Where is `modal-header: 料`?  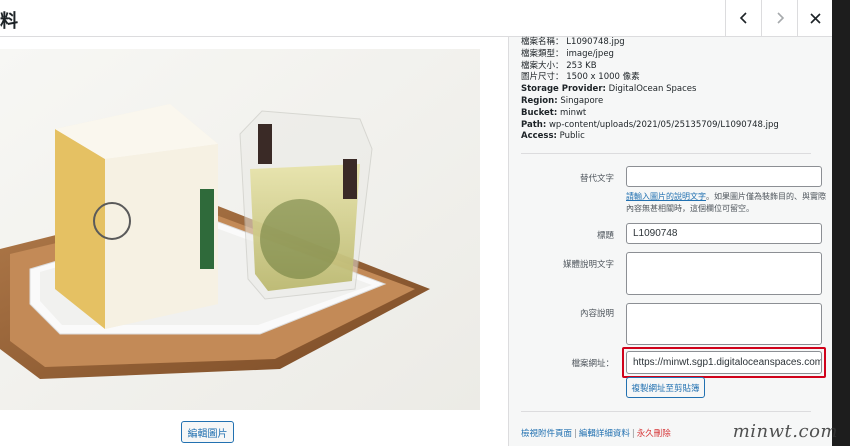
modal-header: 料 is located at coordinates (416, 18).